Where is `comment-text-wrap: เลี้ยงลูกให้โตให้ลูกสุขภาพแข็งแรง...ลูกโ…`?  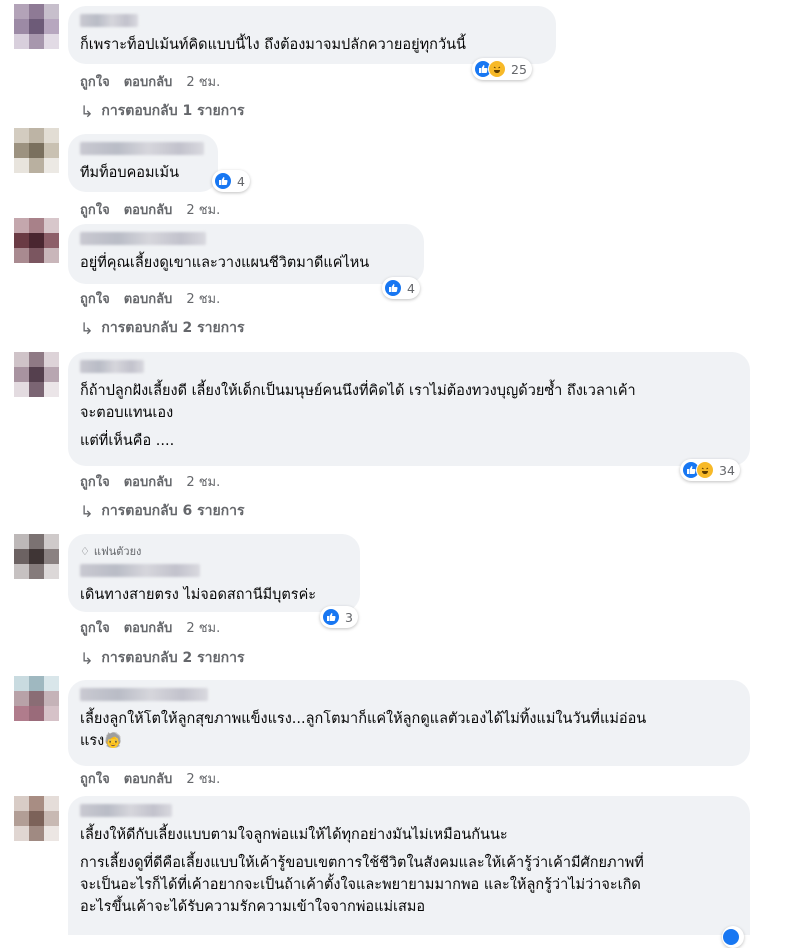 comment-text-wrap: เลี้ยงลูกให้โตให้ลูกสุขภาพแข็งแรง...ลูกโ… is located at coordinates (409, 730).